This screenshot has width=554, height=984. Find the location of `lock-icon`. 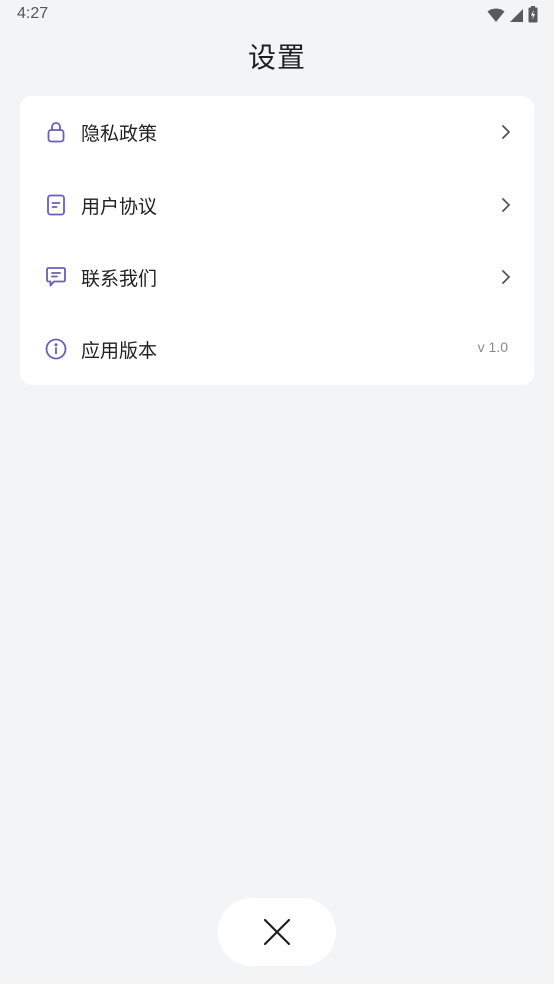

lock-icon is located at coordinates (56, 132).